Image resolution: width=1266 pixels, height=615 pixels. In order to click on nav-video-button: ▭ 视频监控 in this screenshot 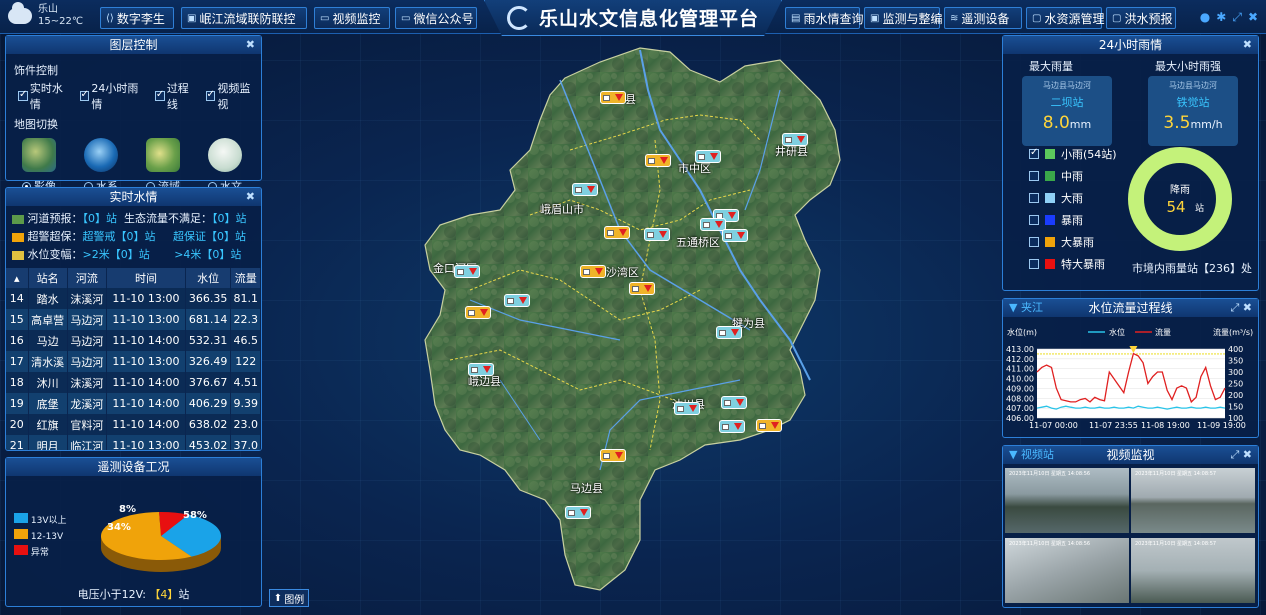, I will do `click(352, 18)`.